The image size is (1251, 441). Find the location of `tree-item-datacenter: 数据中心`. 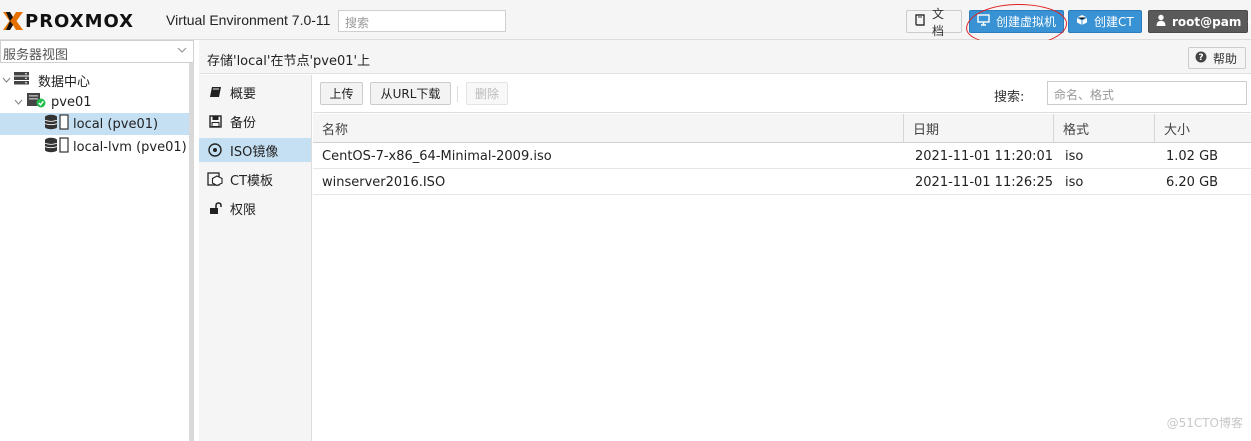

tree-item-datacenter: 数据中心 is located at coordinates (94, 80).